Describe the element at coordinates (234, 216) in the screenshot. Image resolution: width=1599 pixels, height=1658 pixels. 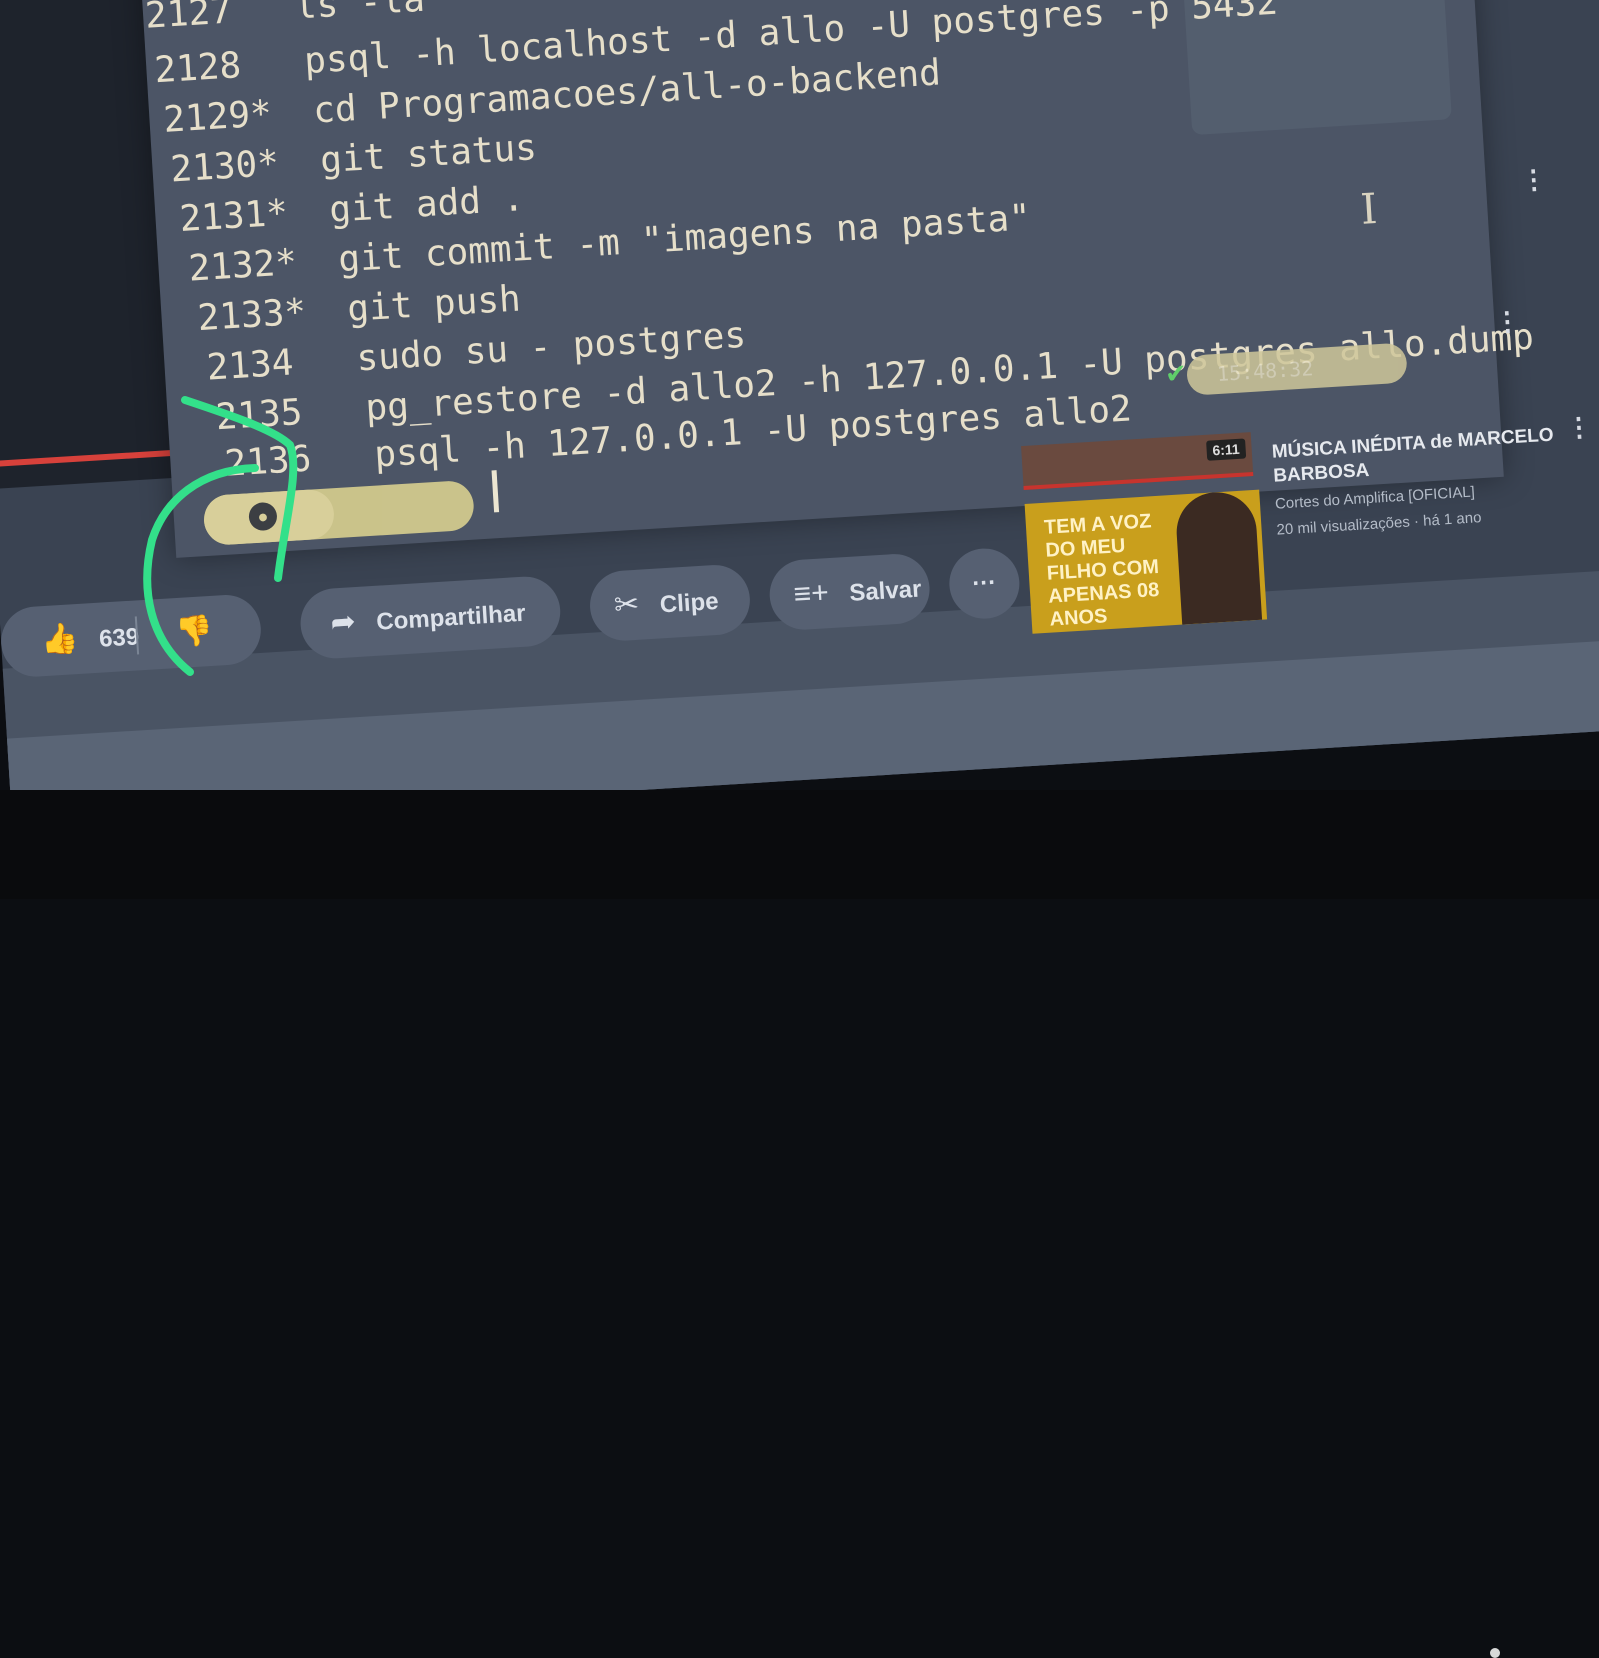
I see `history-number: 2131*` at that location.